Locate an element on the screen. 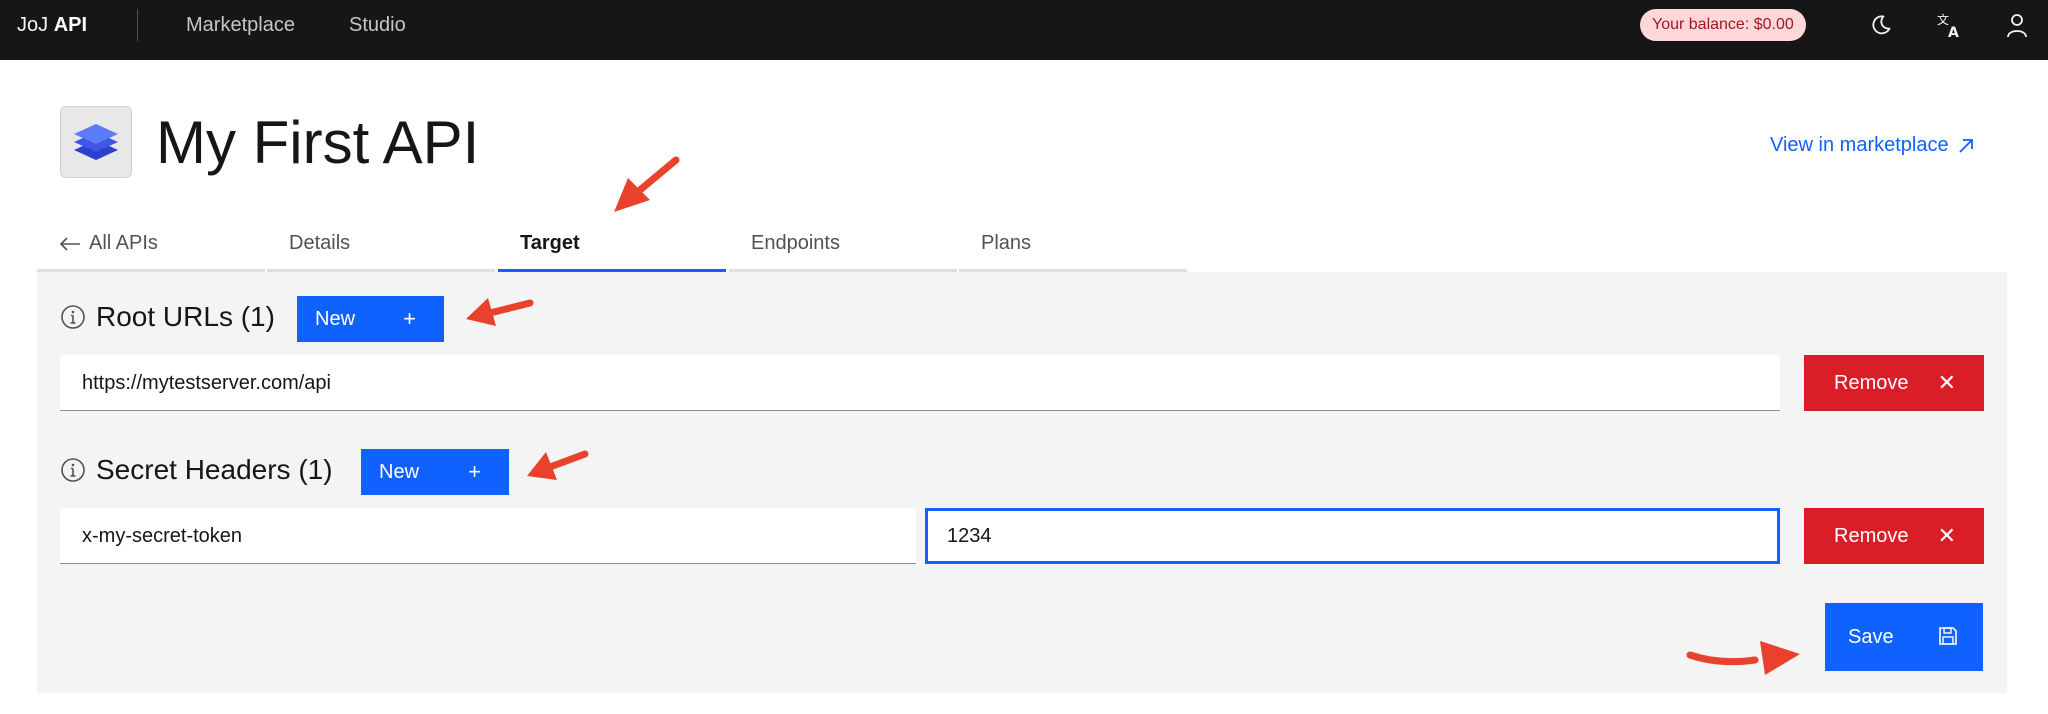  arrow-to-target-tab is located at coordinates (647, 184).